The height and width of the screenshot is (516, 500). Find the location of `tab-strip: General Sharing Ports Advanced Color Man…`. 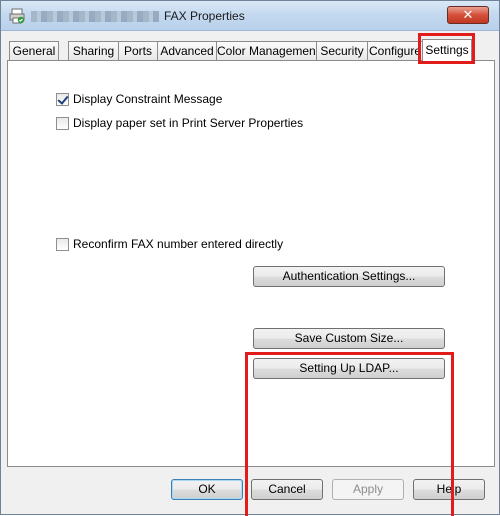

tab-strip: General Sharing Ports Advanced Color Man… is located at coordinates (251, 50).